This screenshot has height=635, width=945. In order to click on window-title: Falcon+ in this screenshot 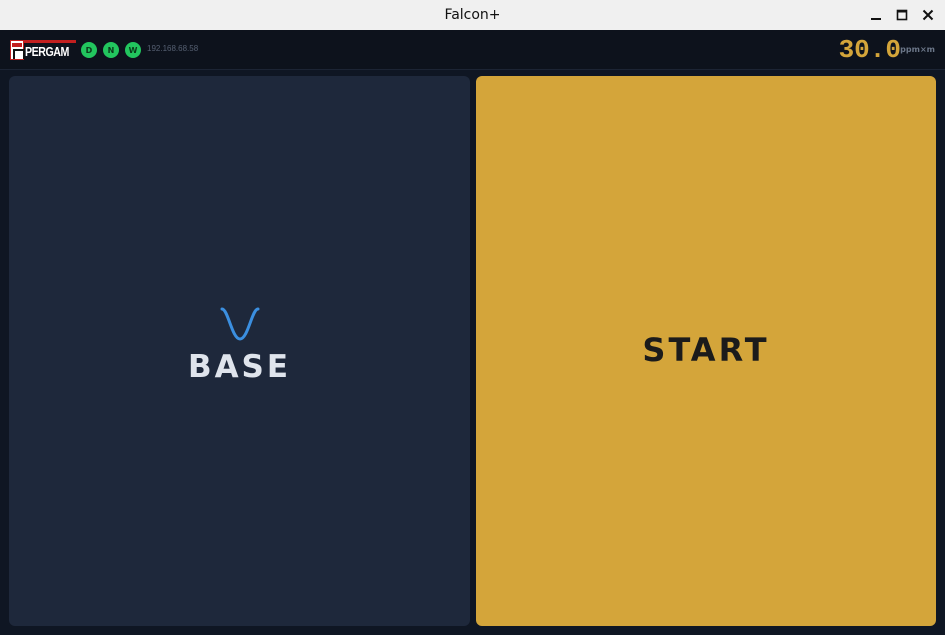, I will do `click(472, 15)`.